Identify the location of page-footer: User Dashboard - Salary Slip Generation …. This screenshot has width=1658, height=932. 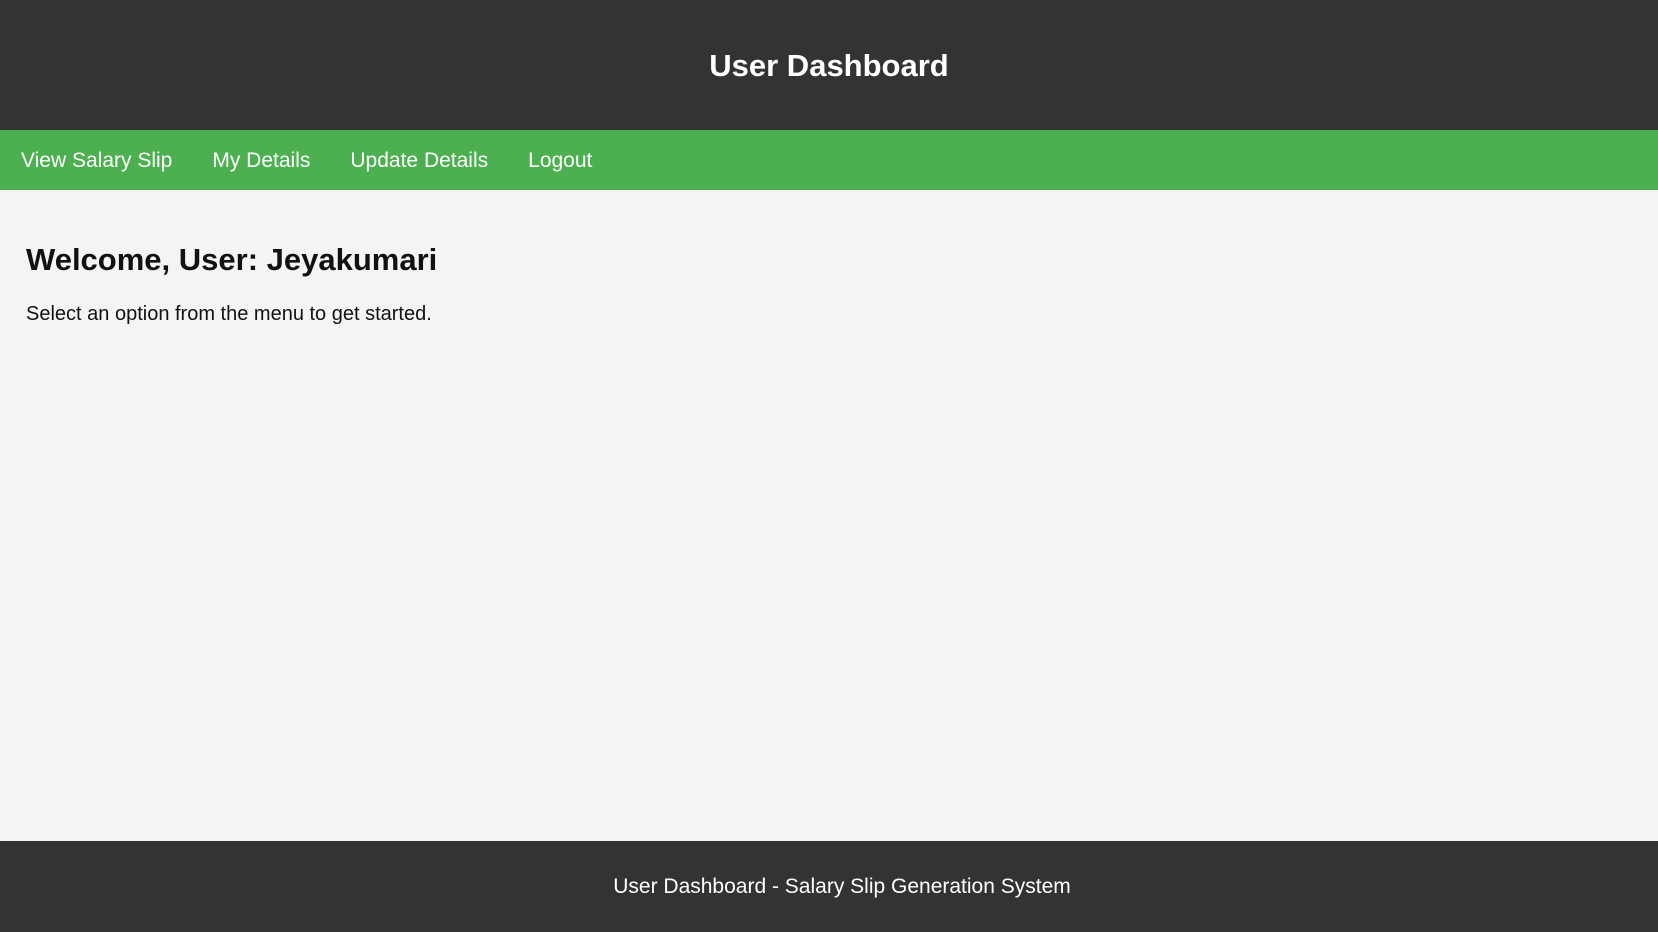
(829, 886).